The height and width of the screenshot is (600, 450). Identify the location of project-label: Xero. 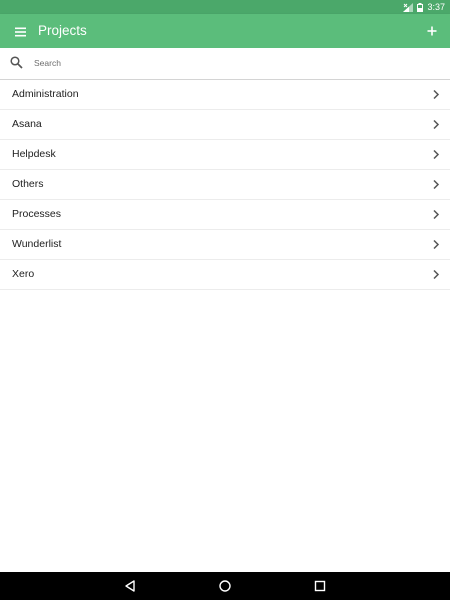
(23, 274).